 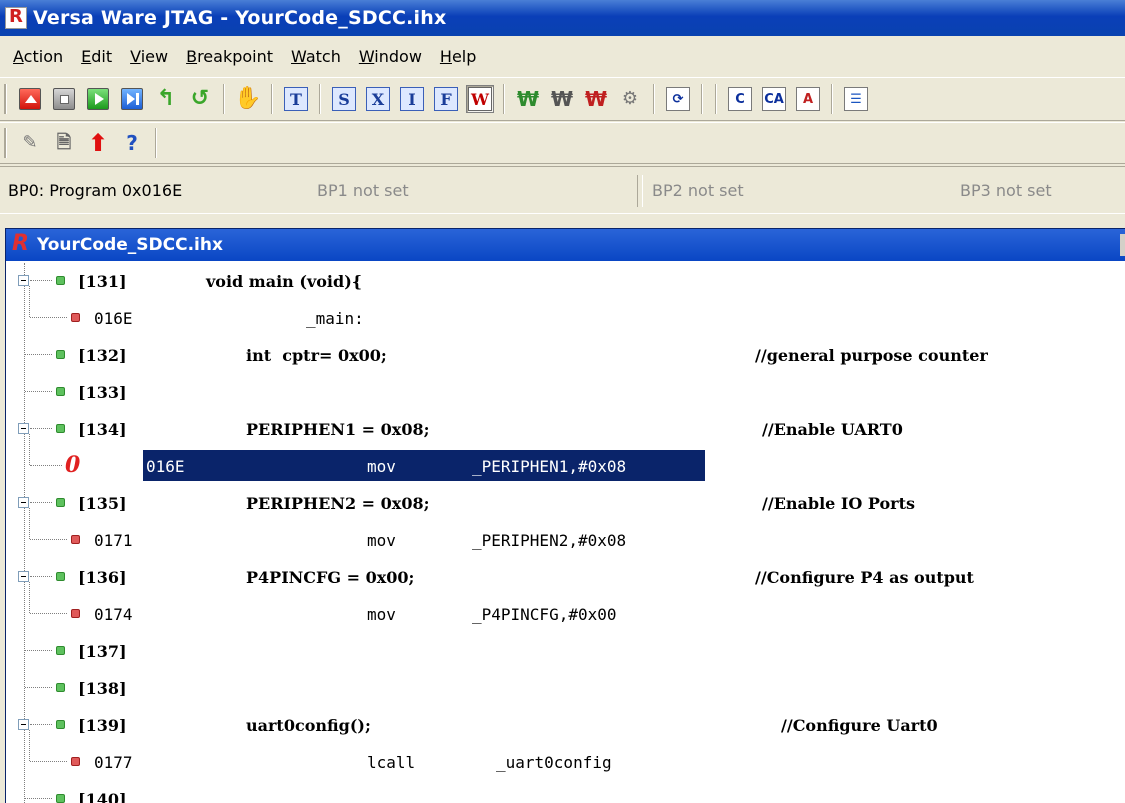 I want to click on source-line-row: [137], so click(x=565, y=651).